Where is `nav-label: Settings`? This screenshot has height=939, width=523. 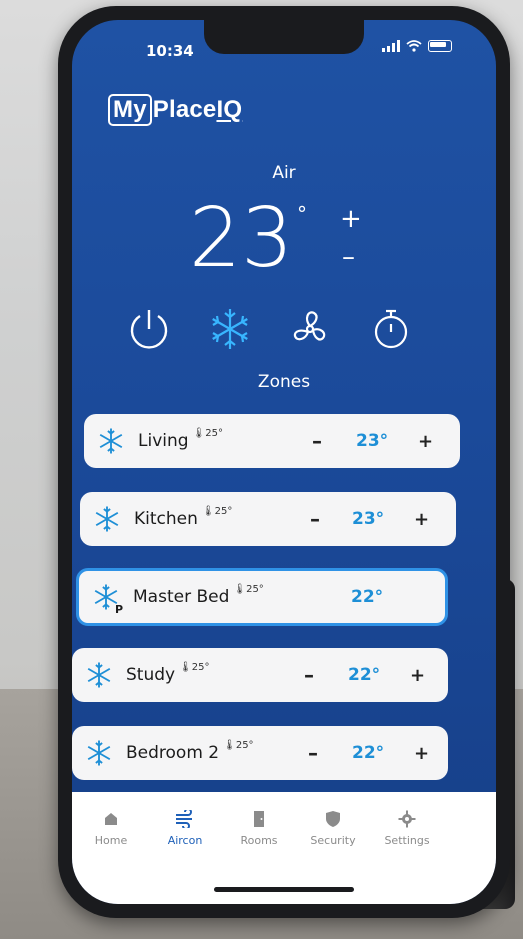
nav-label: Settings is located at coordinates (407, 840).